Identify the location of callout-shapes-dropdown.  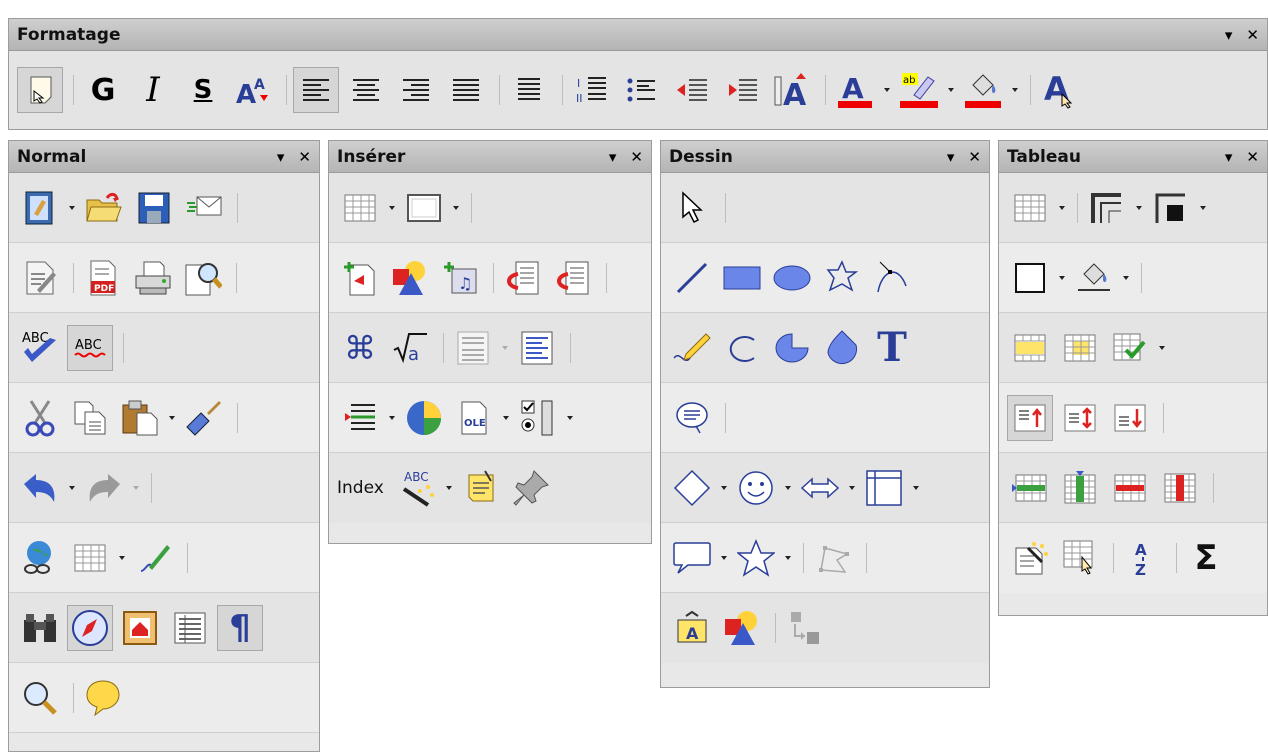
(724, 558).